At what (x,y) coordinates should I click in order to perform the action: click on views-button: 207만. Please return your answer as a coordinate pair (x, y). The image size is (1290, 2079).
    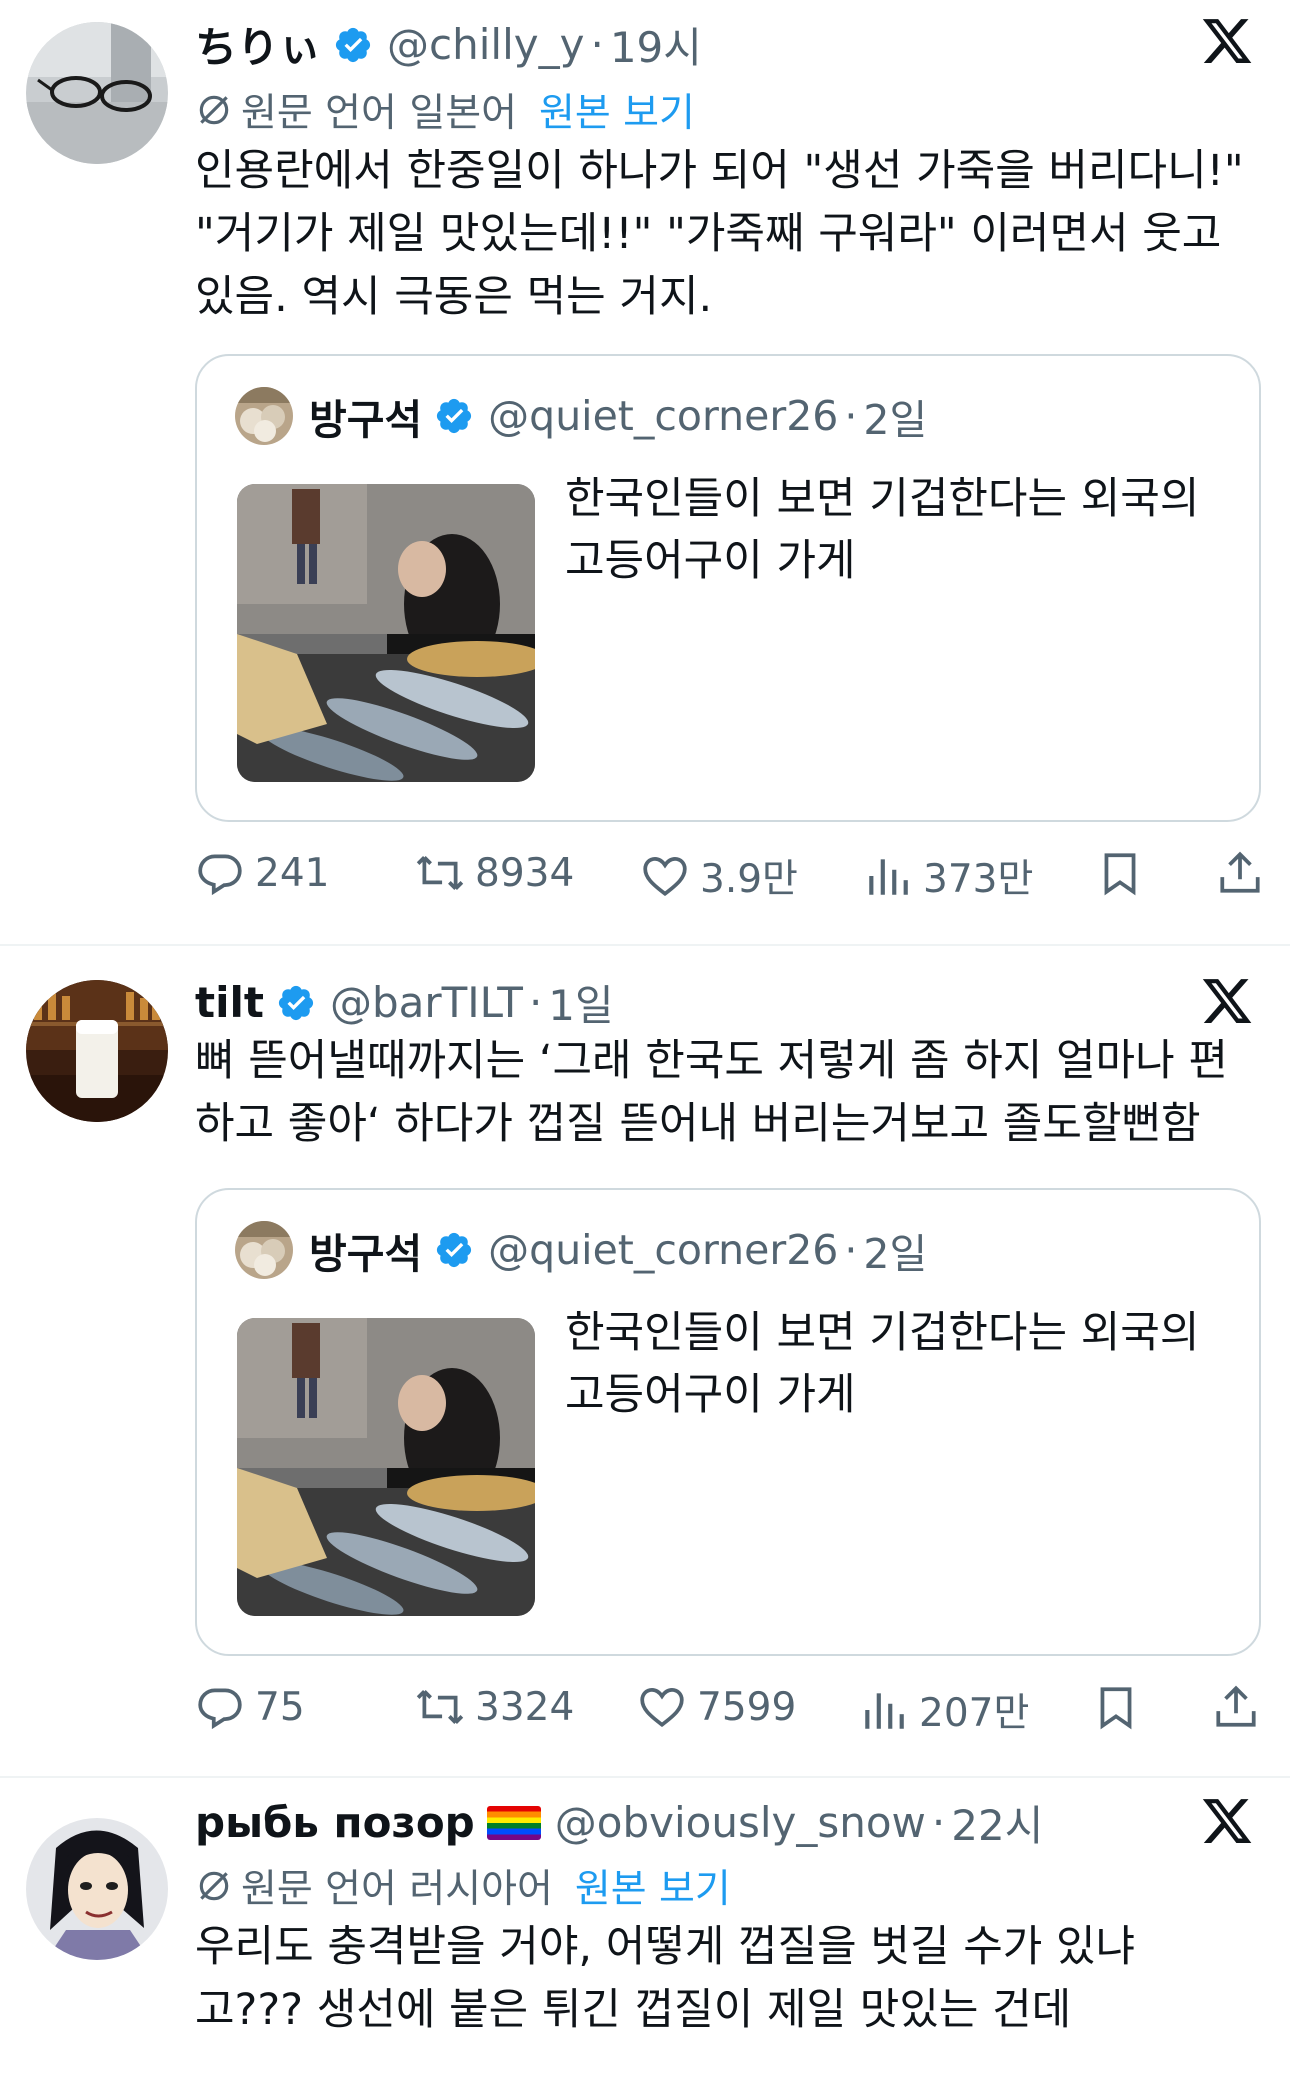
    Looking at the image, I should click on (944, 1710).